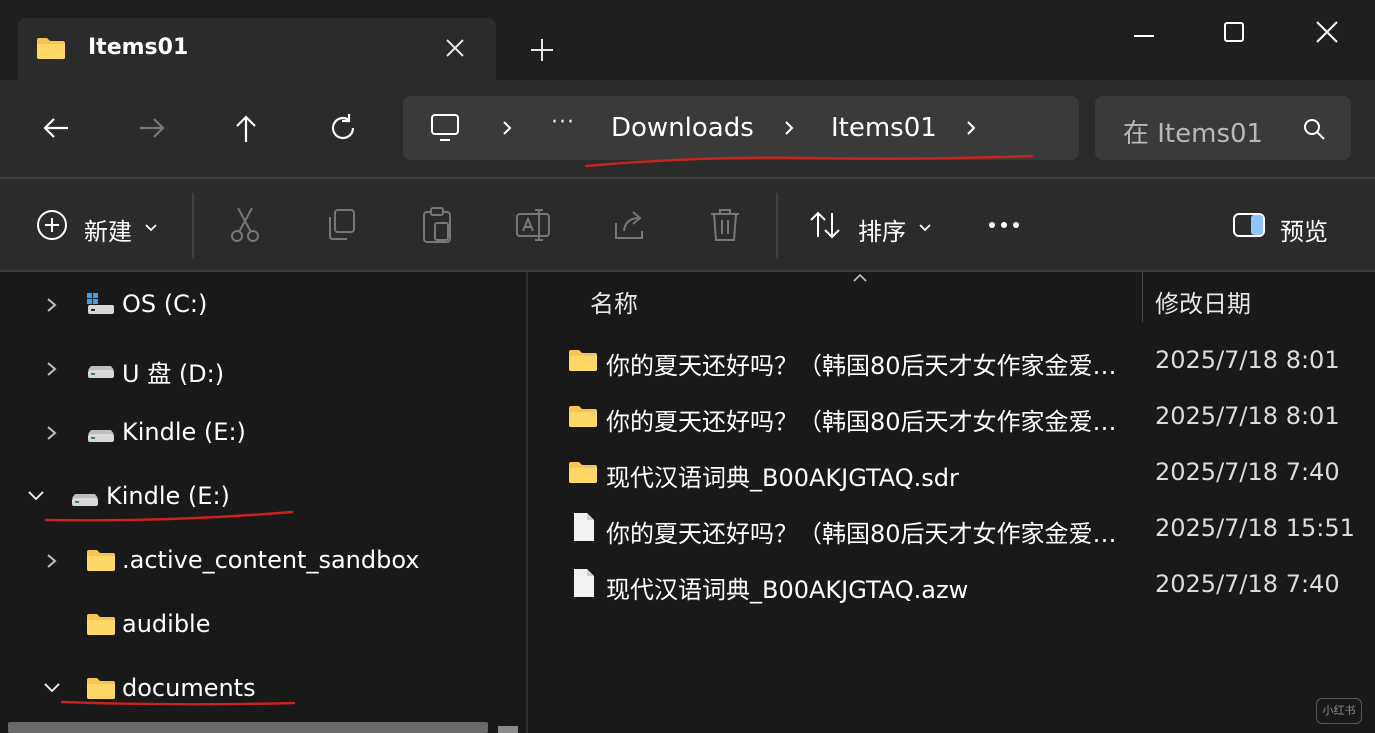 This screenshot has height=733, width=1375. Describe the element at coordinates (1304, 232) in the screenshot. I see `preview-label: 预览` at that location.